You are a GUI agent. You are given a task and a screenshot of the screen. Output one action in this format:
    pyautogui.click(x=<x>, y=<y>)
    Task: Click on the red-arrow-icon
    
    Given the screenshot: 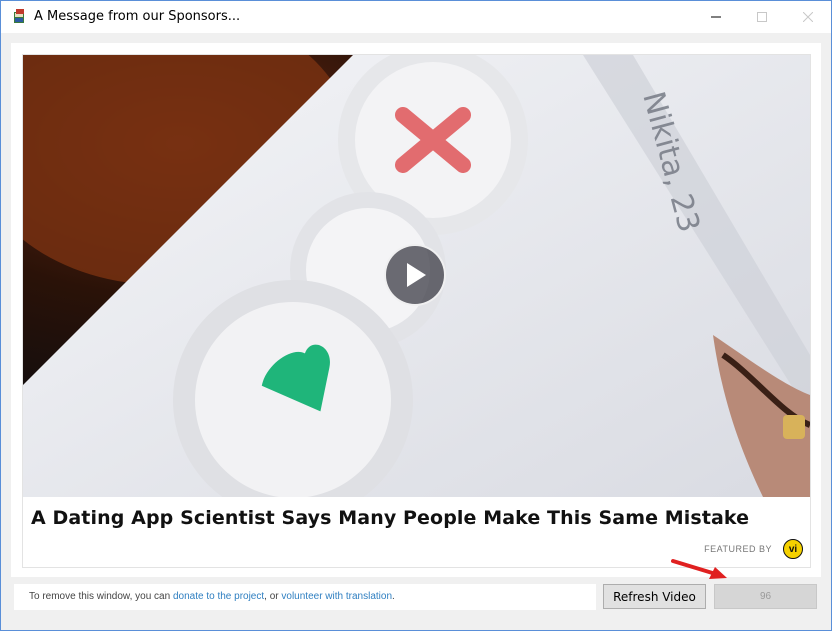 What is the action you would take?
    pyautogui.click(x=699, y=569)
    